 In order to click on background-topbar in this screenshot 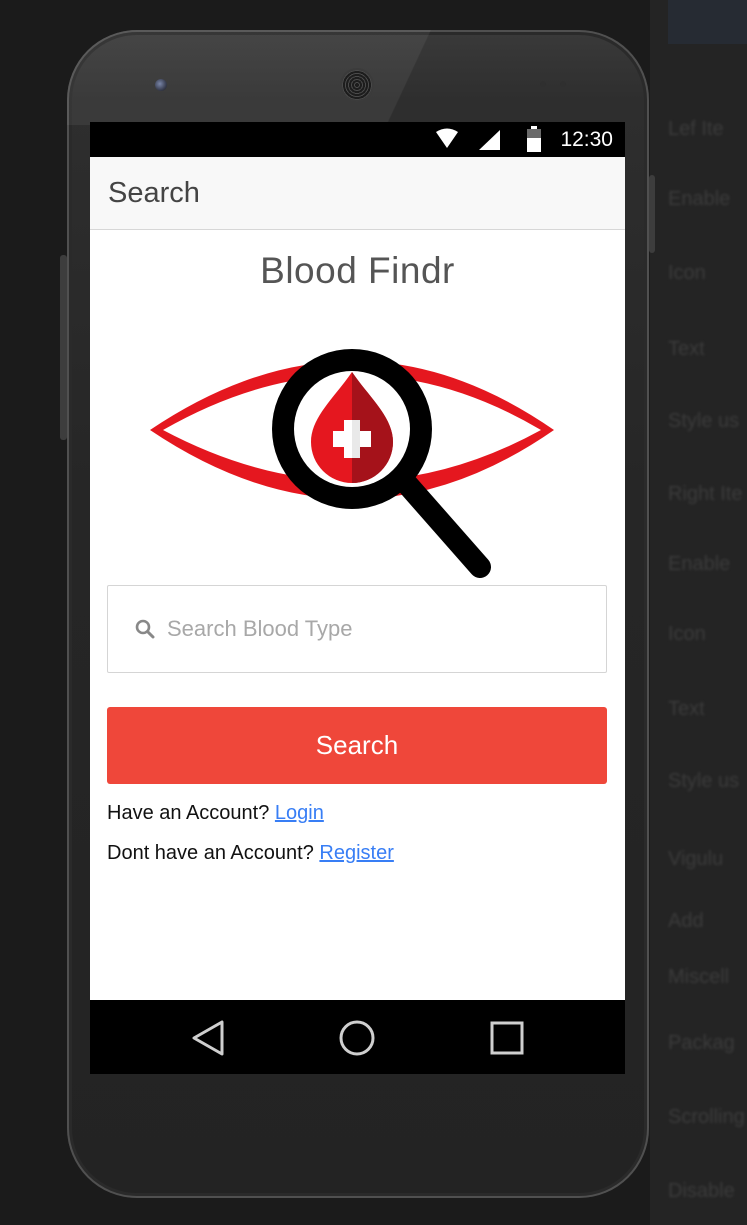, I will do `click(707, 22)`.